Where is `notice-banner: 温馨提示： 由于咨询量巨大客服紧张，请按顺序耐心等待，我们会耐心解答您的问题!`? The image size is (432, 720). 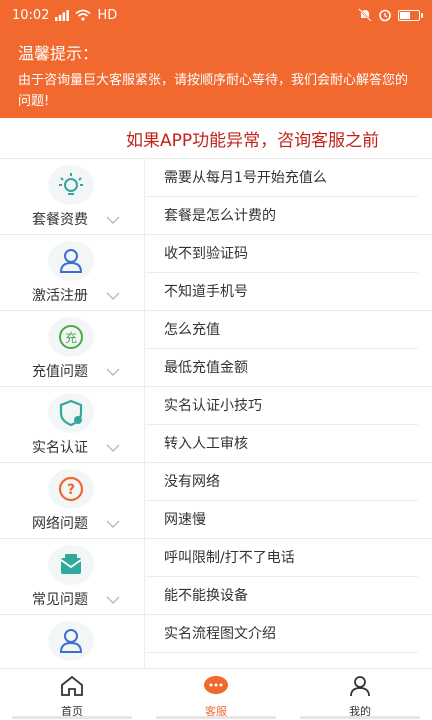 notice-banner: 温馨提示： 由于咨询量巨大客服紧张，请按顺序耐心等待，我们会耐心解答您的问题! is located at coordinates (216, 74).